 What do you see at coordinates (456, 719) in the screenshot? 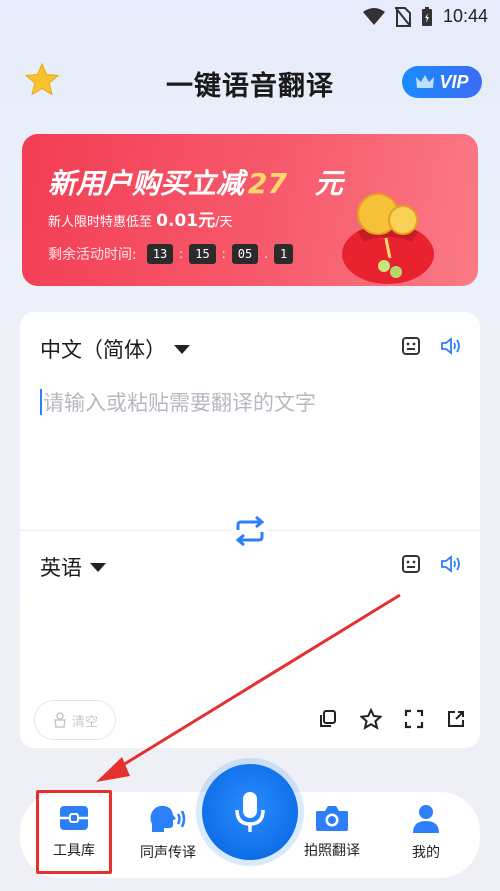
I see `share-icon` at bounding box center [456, 719].